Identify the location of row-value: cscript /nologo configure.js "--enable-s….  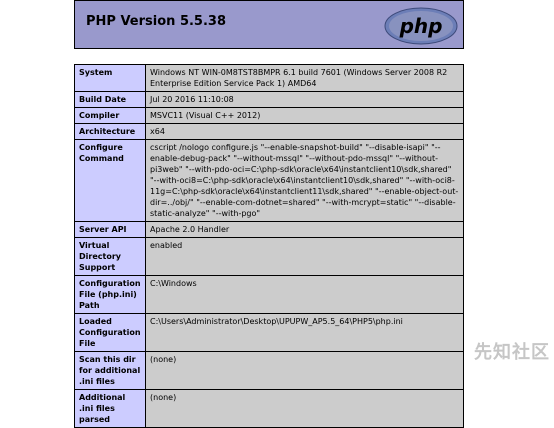
(304, 180).